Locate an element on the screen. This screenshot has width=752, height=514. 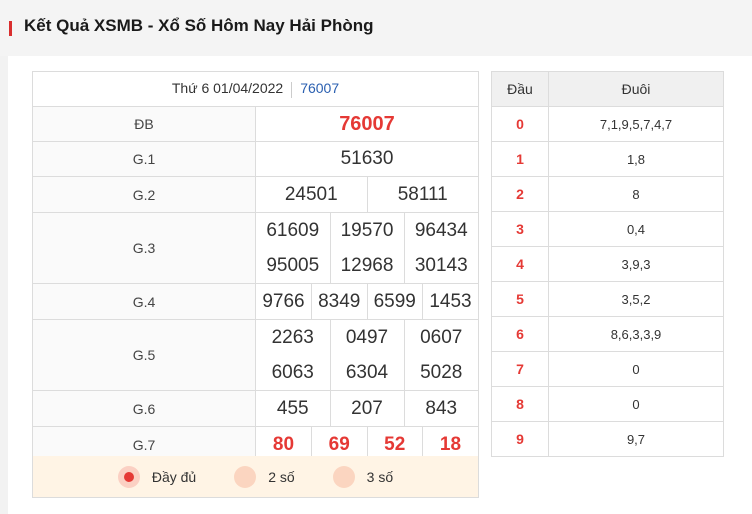
loto-duoi: 3,9,3 is located at coordinates (636, 264).